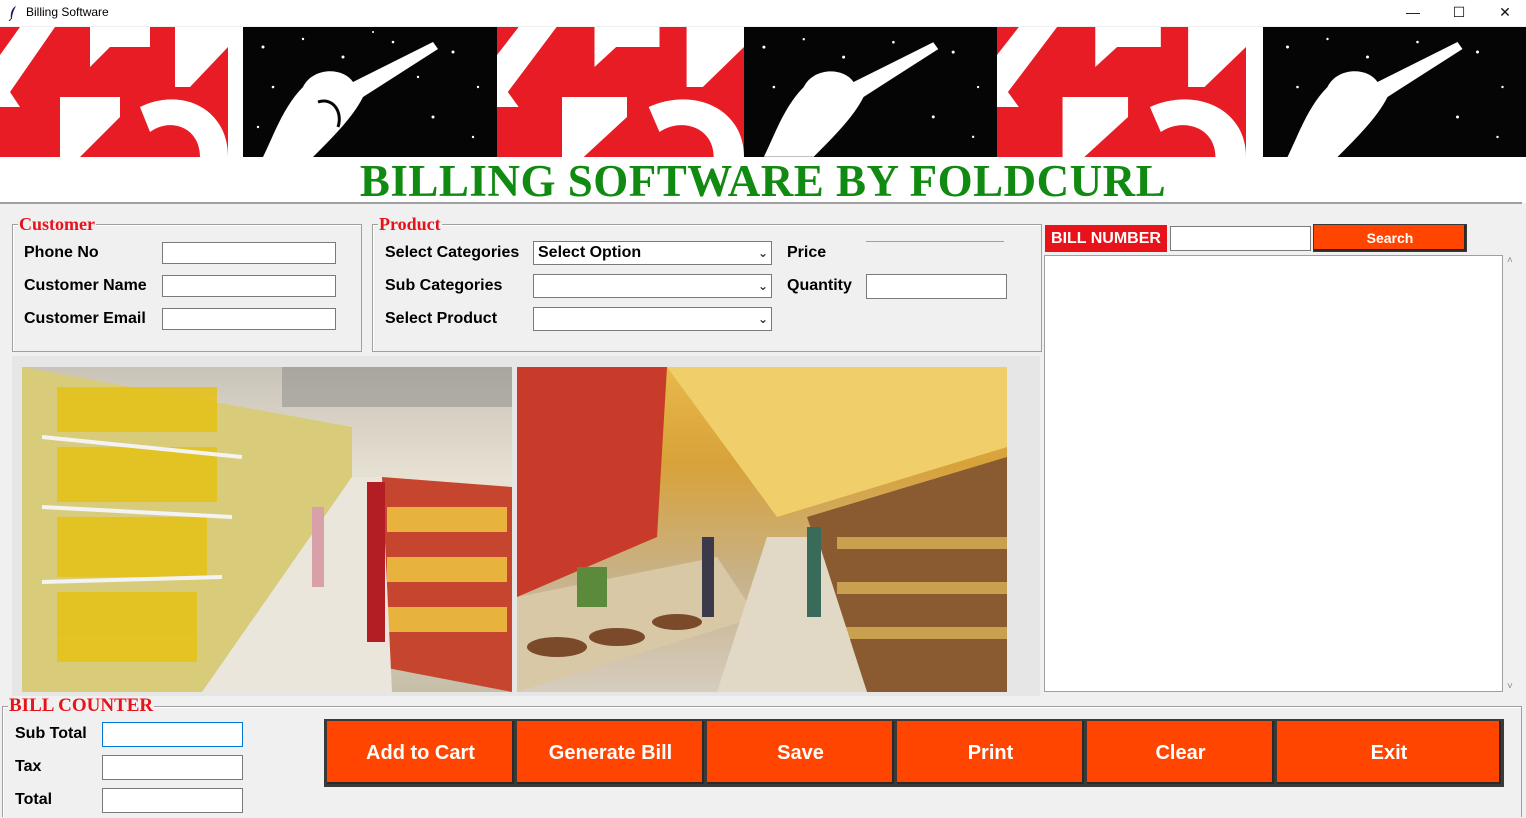  What do you see at coordinates (1510, 686) in the screenshot?
I see `scroll-down-icon: ˅` at bounding box center [1510, 686].